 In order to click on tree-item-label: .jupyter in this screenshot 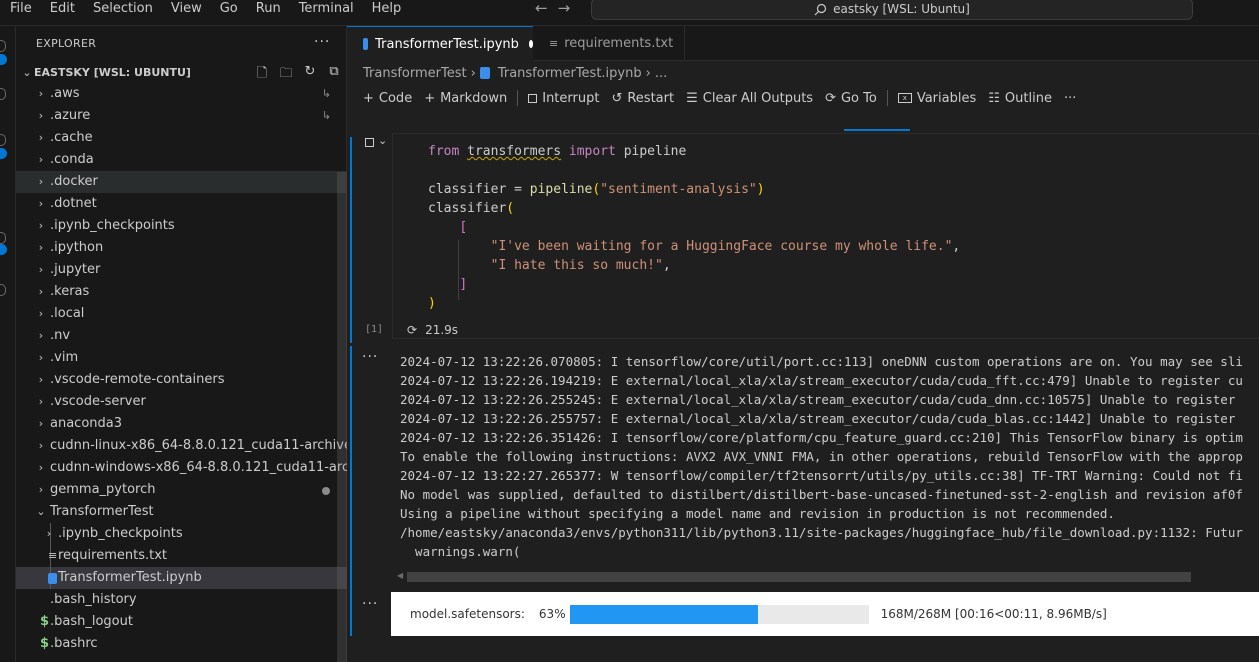, I will do `click(75, 269)`.